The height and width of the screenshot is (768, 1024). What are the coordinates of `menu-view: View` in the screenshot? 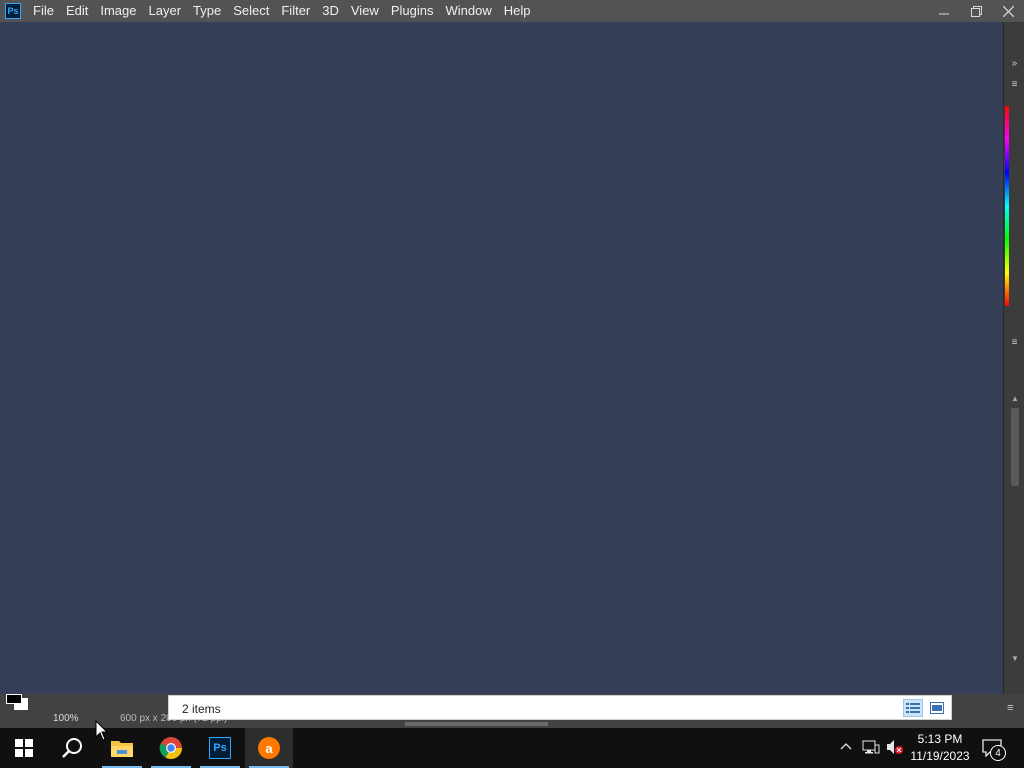 It's located at (365, 11).